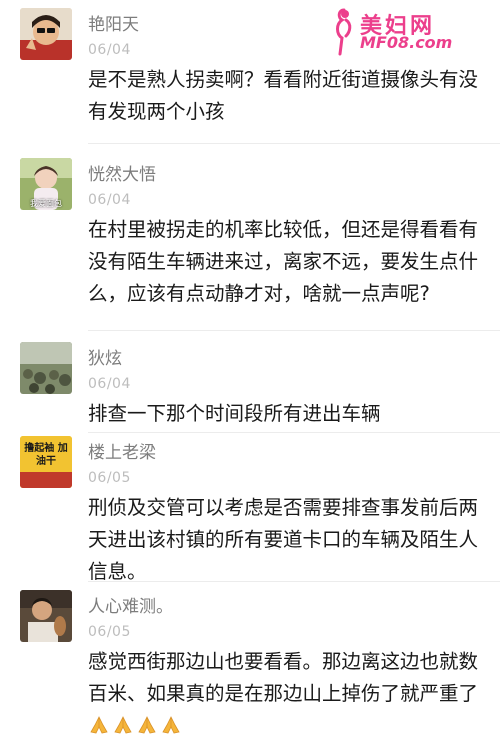 Image resolution: width=500 pixels, height=750 pixels. I want to click on avatar: 撸起袖 加油干, so click(46, 462).